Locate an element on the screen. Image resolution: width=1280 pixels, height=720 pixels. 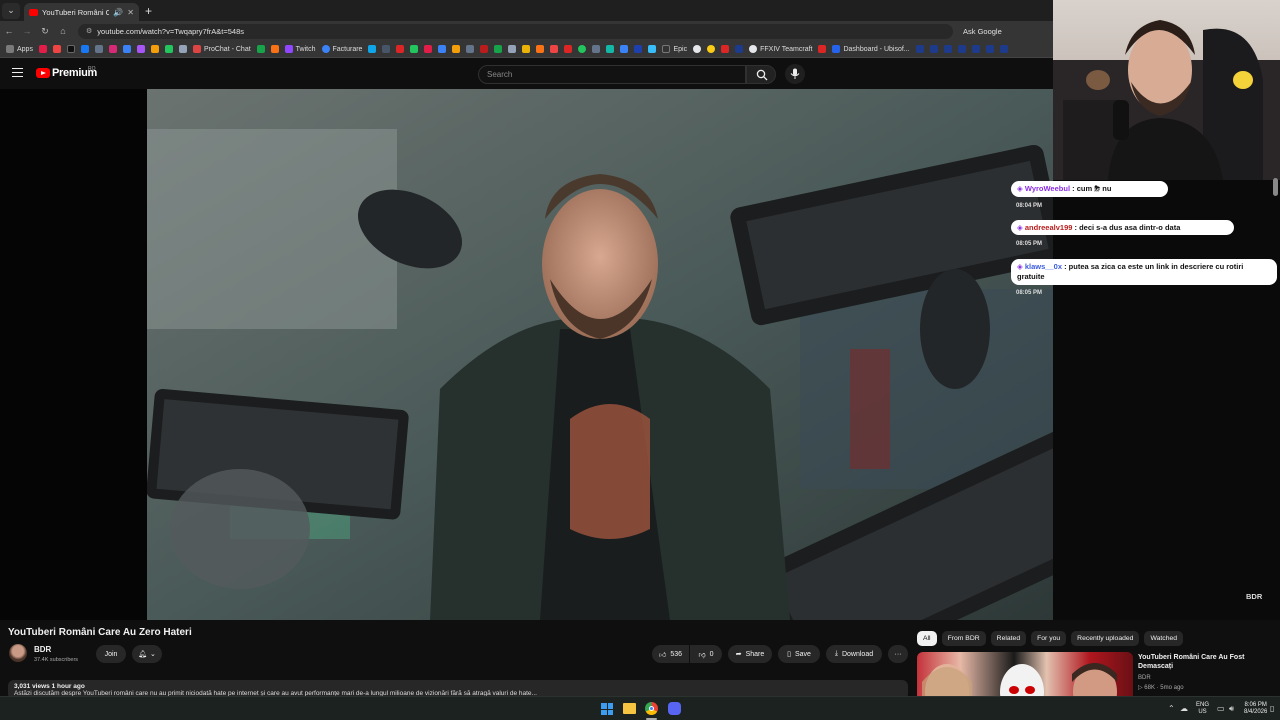
recommended-channel: BDR is located at coordinates (1144, 678).